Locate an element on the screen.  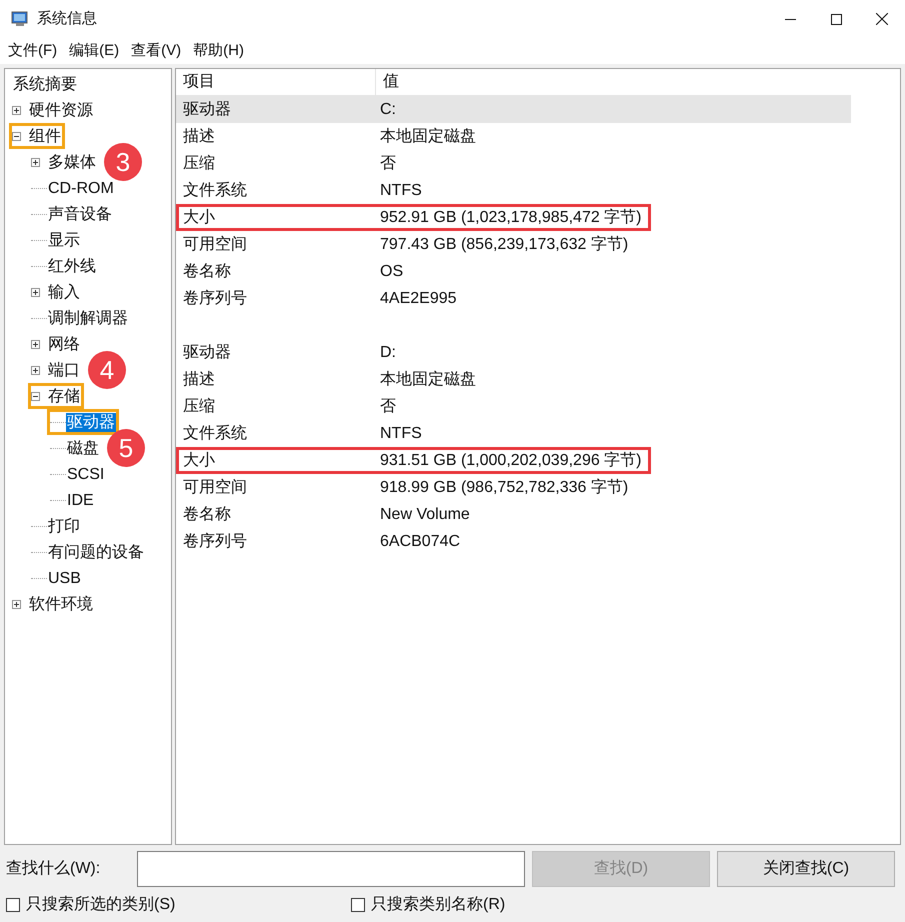
app-icon is located at coordinates (20, 19).